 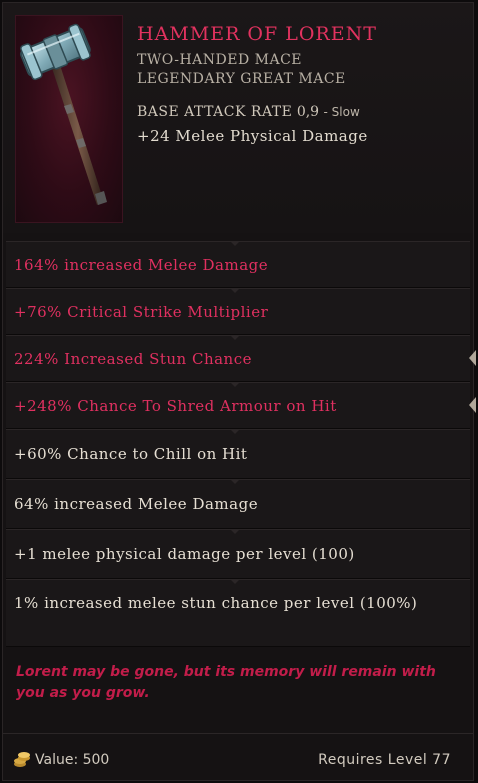 What do you see at coordinates (252, 136) in the screenshot?
I see `implicit-affix: +24 Melee Physical Damage` at bounding box center [252, 136].